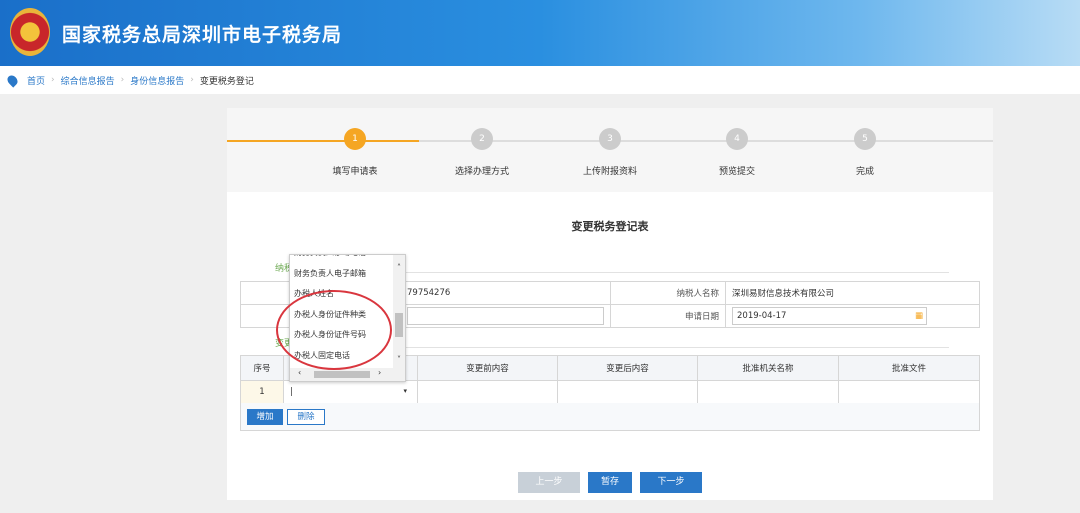 The image size is (1080, 513). What do you see at coordinates (482, 152) in the screenshot?
I see `step-2: 2 选择办理方式` at bounding box center [482, 152].